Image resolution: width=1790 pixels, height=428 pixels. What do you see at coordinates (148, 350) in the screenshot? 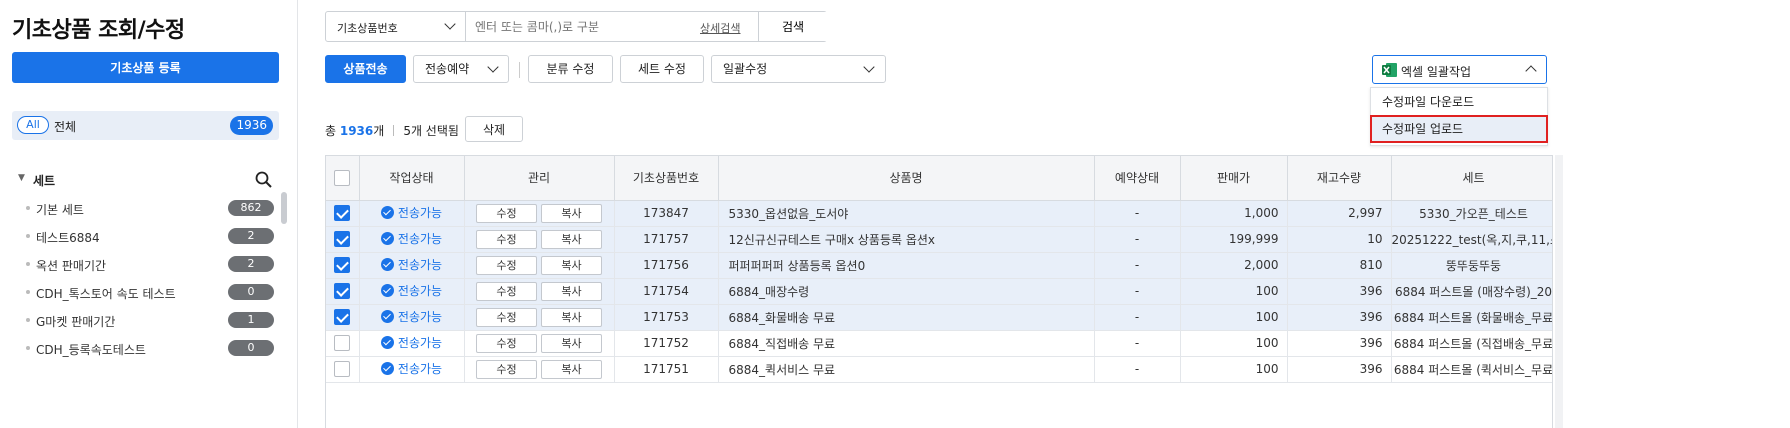
I see `set-item: CDH_등록속도테스트 0` at bounding box center [148, 350].